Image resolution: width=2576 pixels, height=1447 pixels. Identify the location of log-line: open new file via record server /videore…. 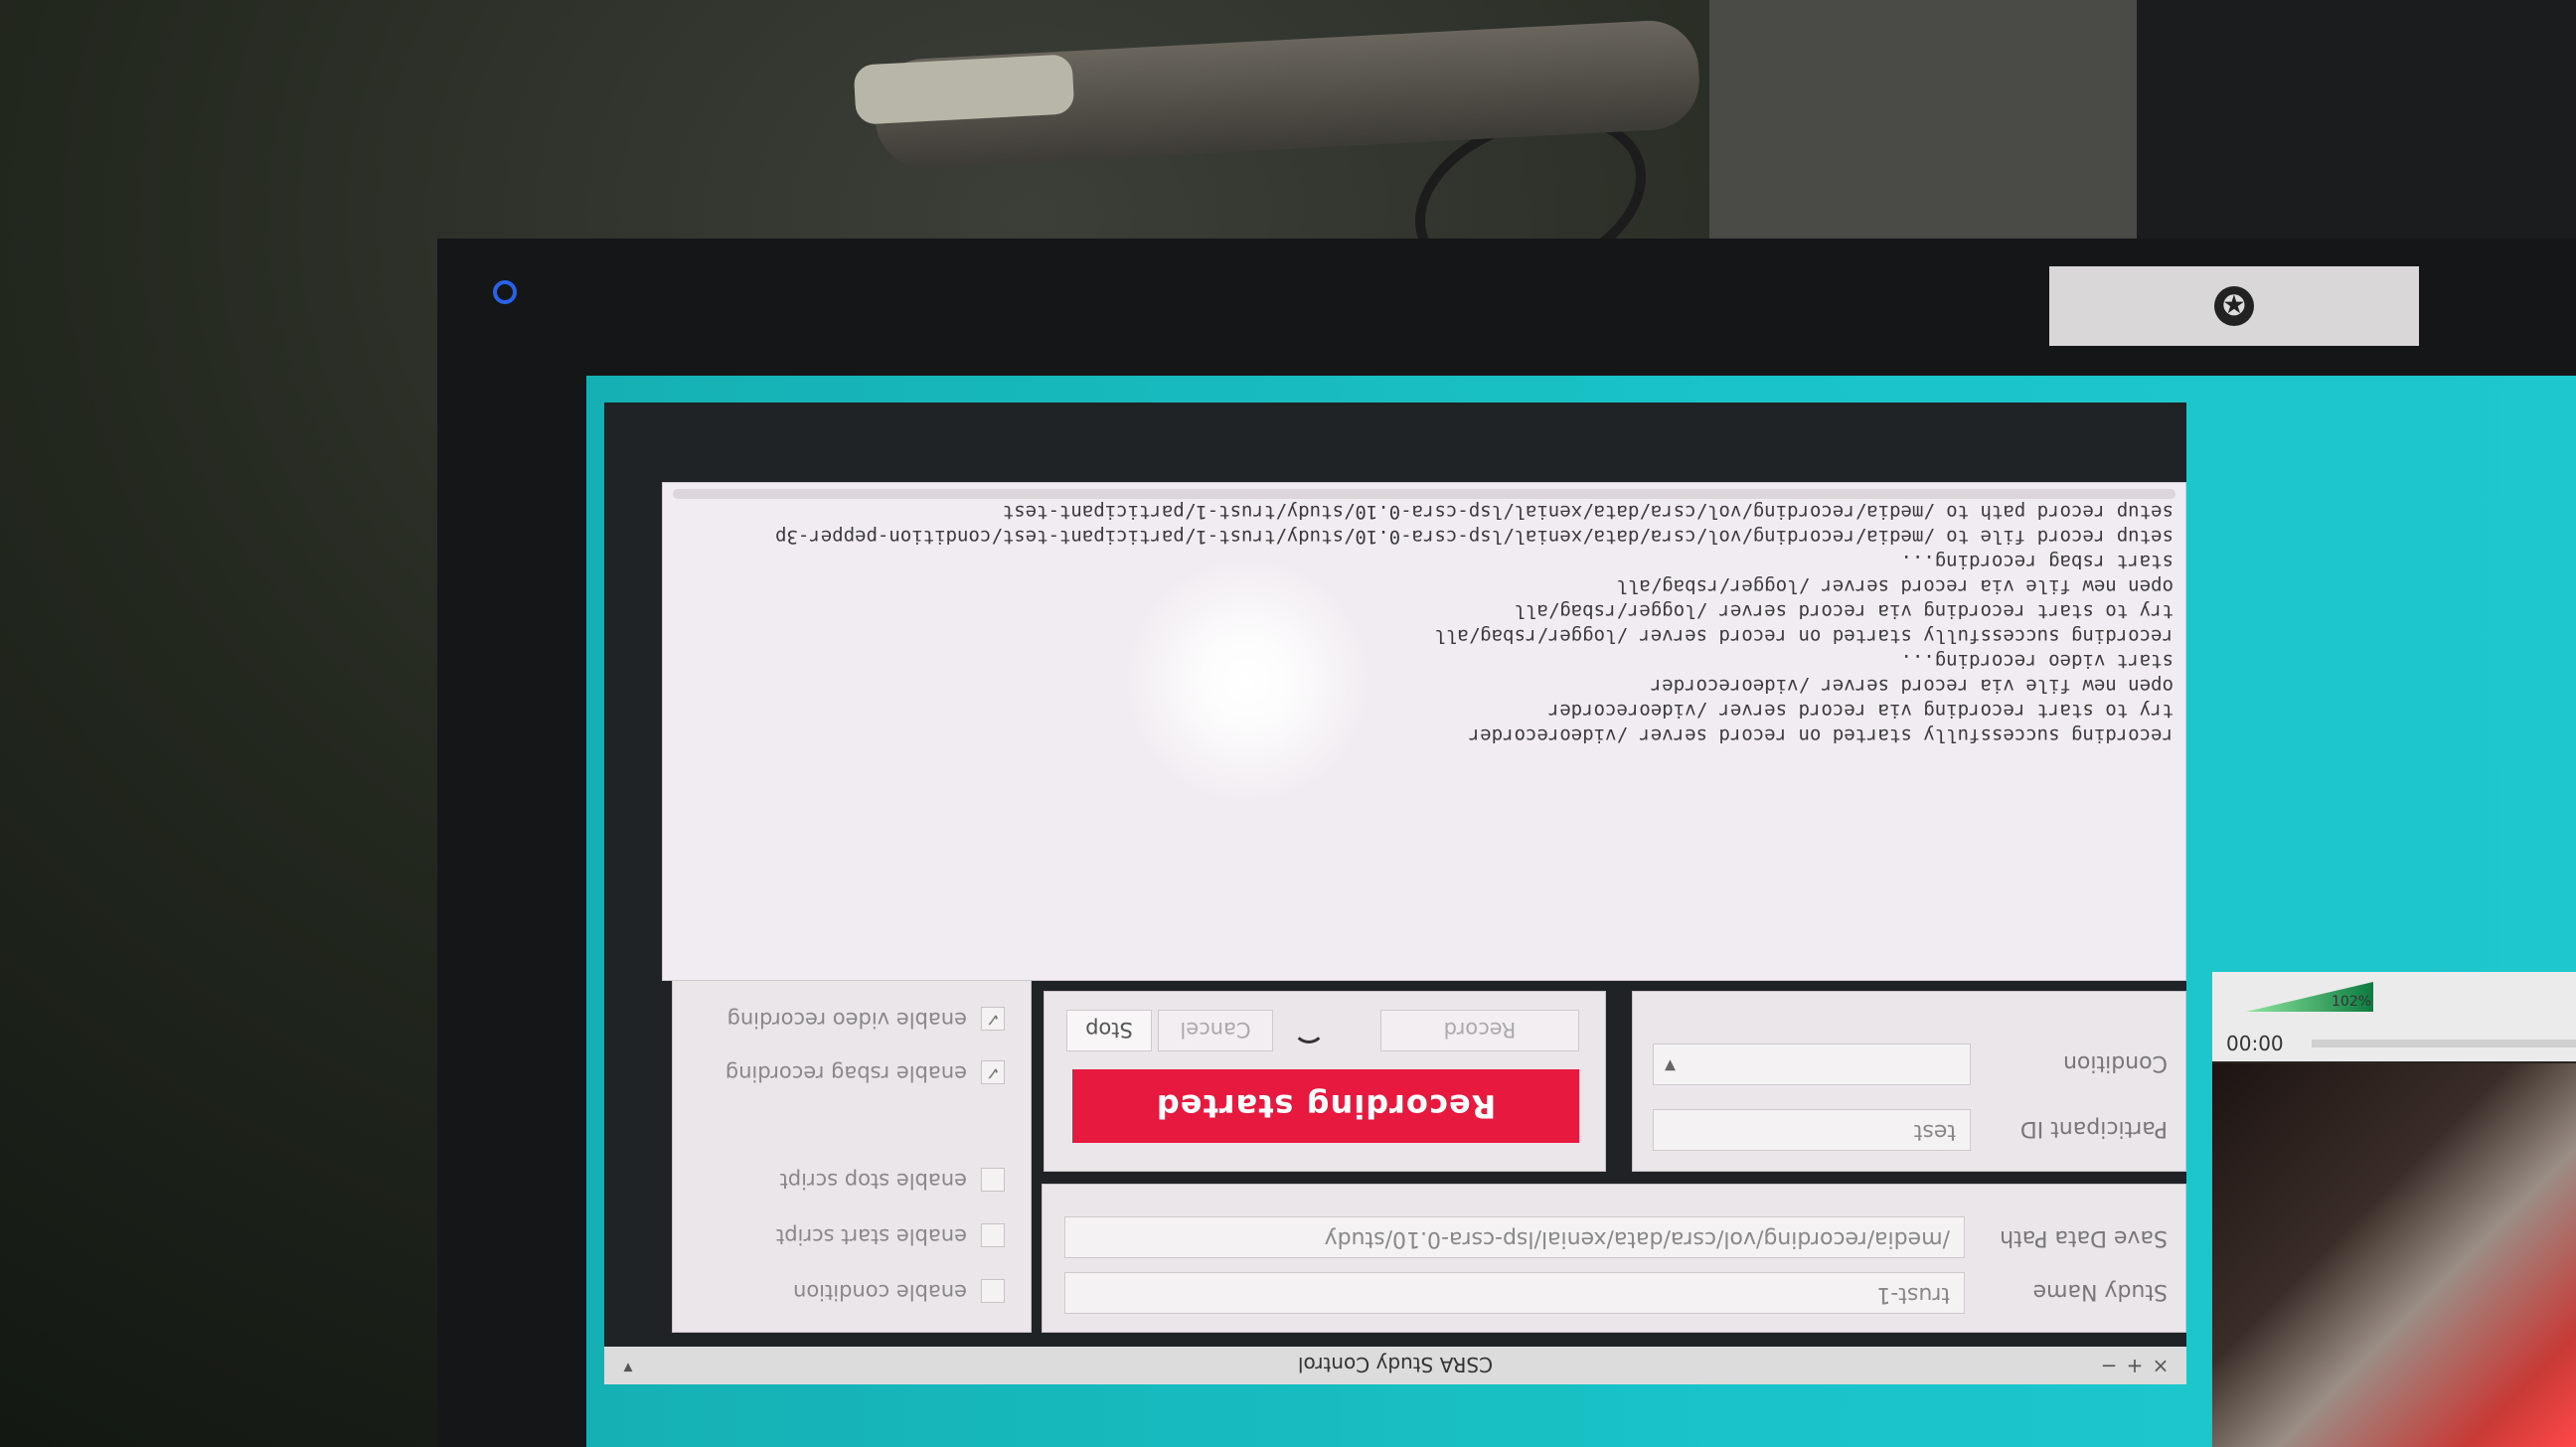
(1912, 686).